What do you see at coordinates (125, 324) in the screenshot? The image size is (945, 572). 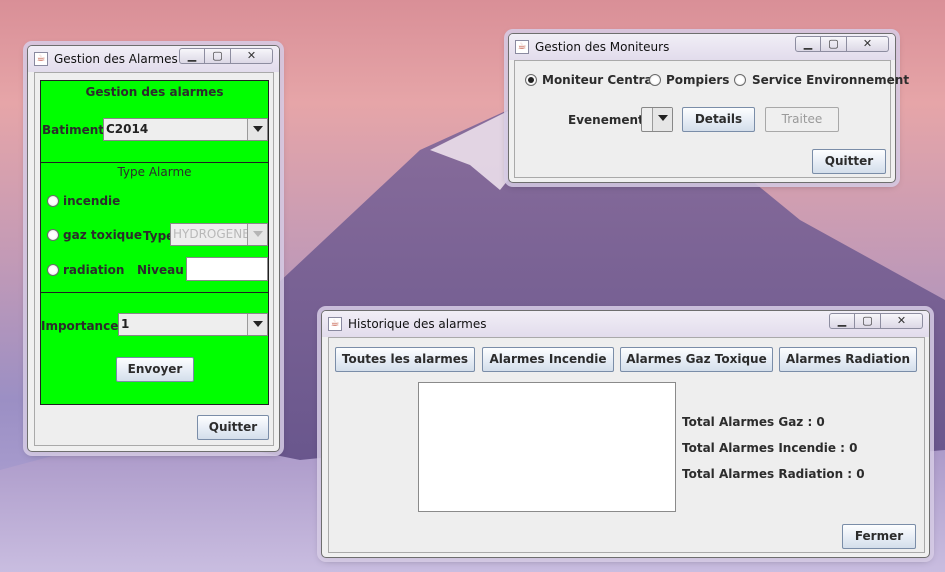 I see `importance-value: 1` at bounding box center [125, 324].